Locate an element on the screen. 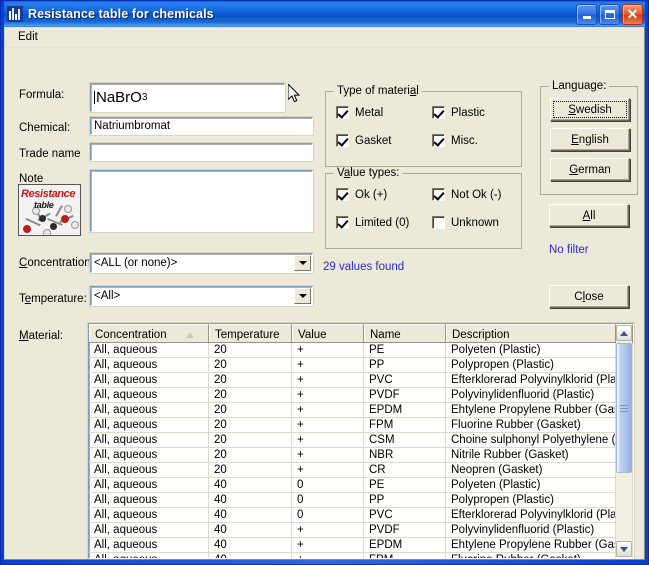 This screenshot has height=565, width=649. table-row: All, aqueous 20 + PP Polypropen (Plastic) is located at coordinates (361, 365).